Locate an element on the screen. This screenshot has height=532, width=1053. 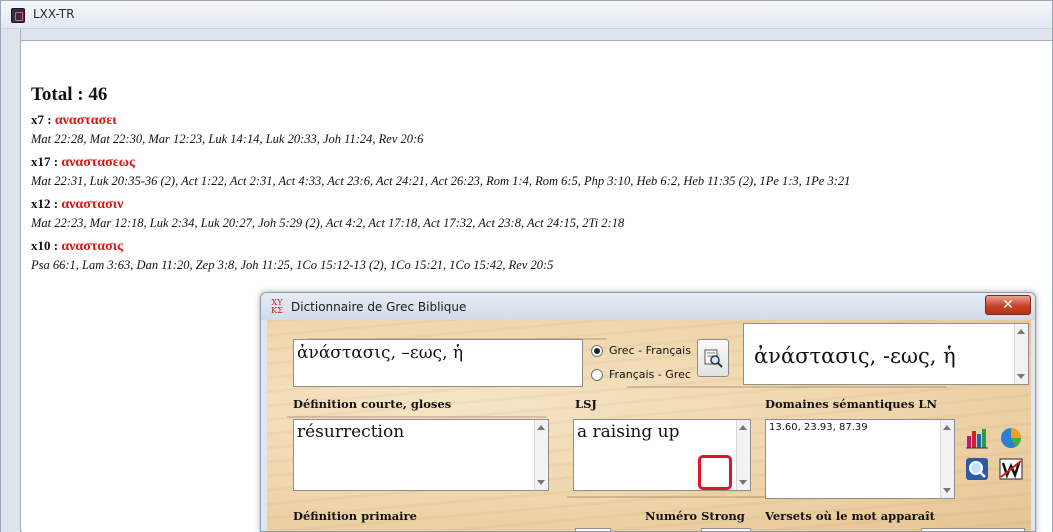
short-definition-value: résurrection is located at coordinates (351, 432).